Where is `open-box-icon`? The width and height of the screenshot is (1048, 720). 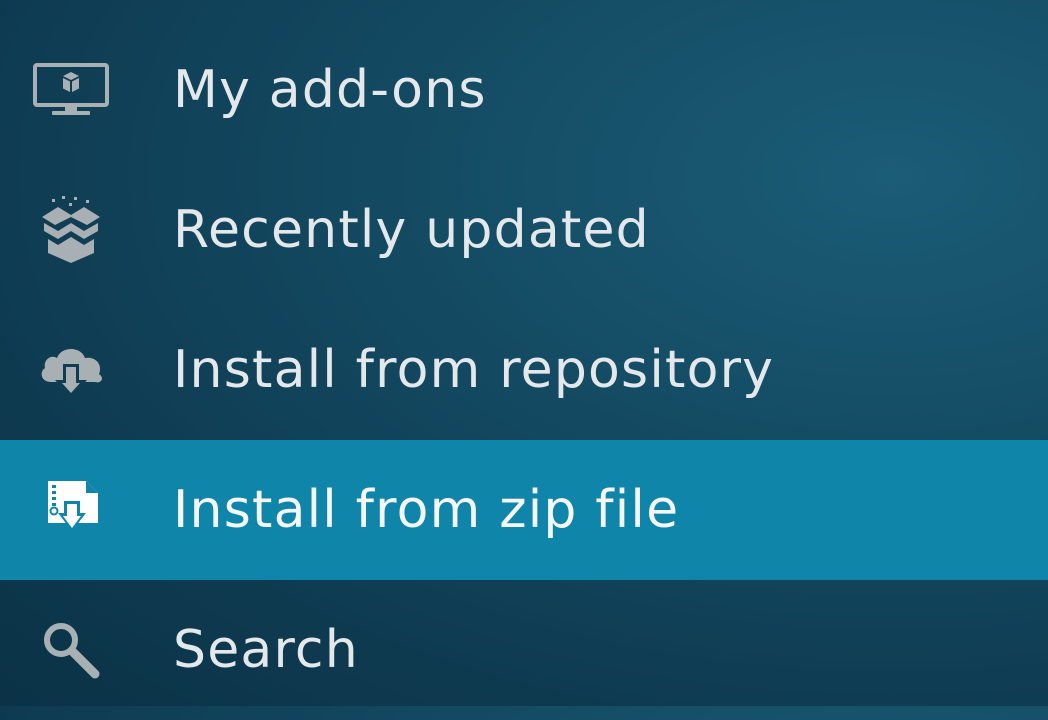 open-box-icon is located at coordinates (71, 229).